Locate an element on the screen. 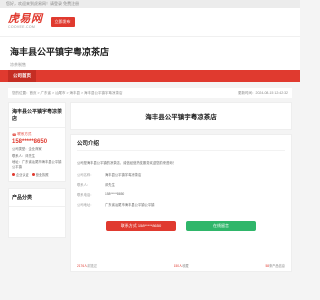  company-header: 海丰县公平镇宇粤凉茶店 凉茶制售 is located at coordinates (150, 53).